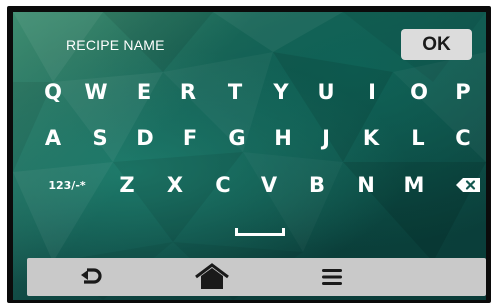 This screenshot has height=303, width=498. I want to click on key-k: K, so click(371, 138).